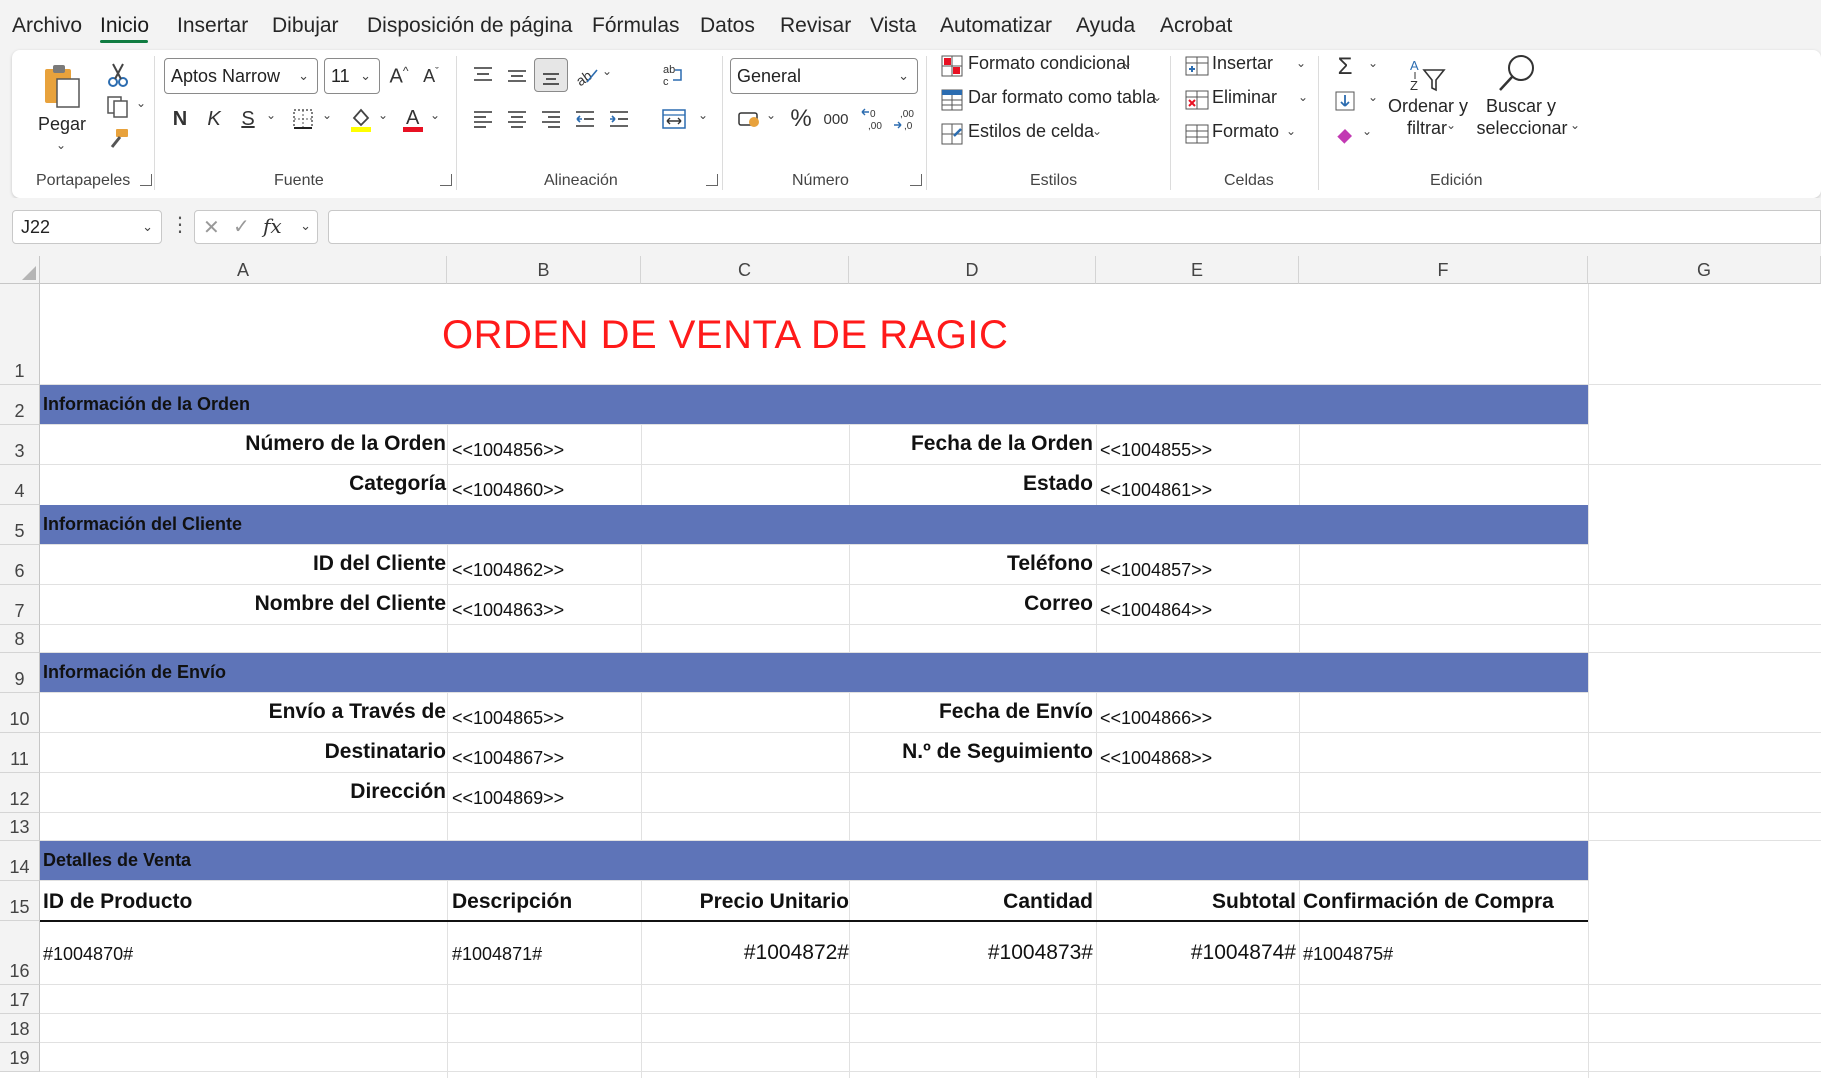 Image resolution: width=1821 pixels, height=1078 pixels. Describe the element at coordinates (972, 270) in the screenshot. I see `column-header-d: D` at that location.